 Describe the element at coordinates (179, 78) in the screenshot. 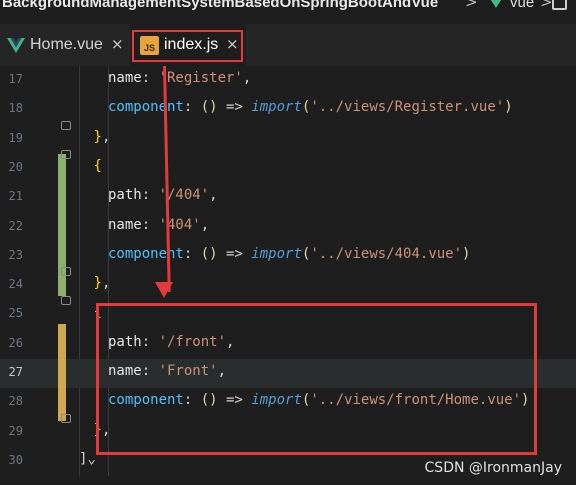

I see `code-text: name: 'Register',` at that location.